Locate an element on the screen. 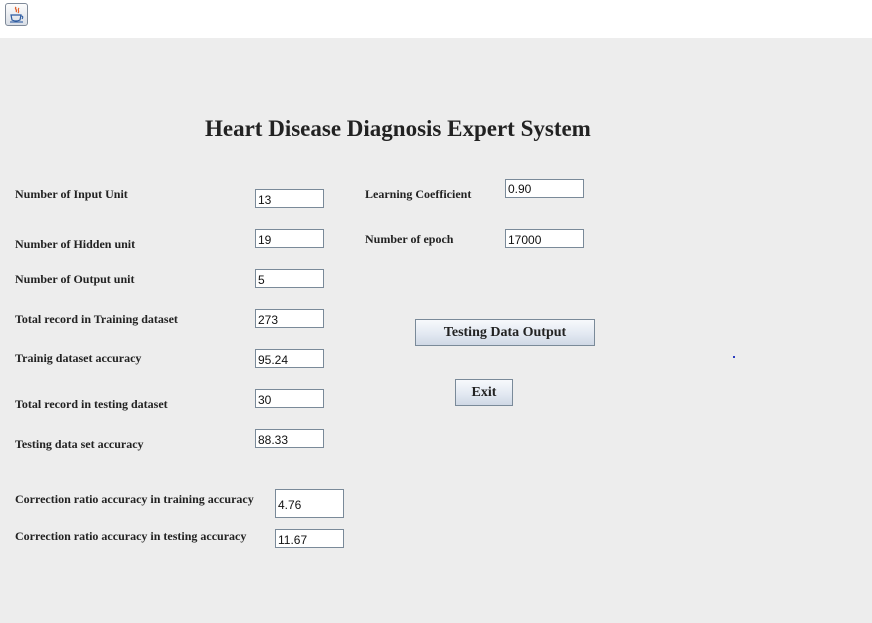  java-coffee-icon is located at coordinates (16, 14).